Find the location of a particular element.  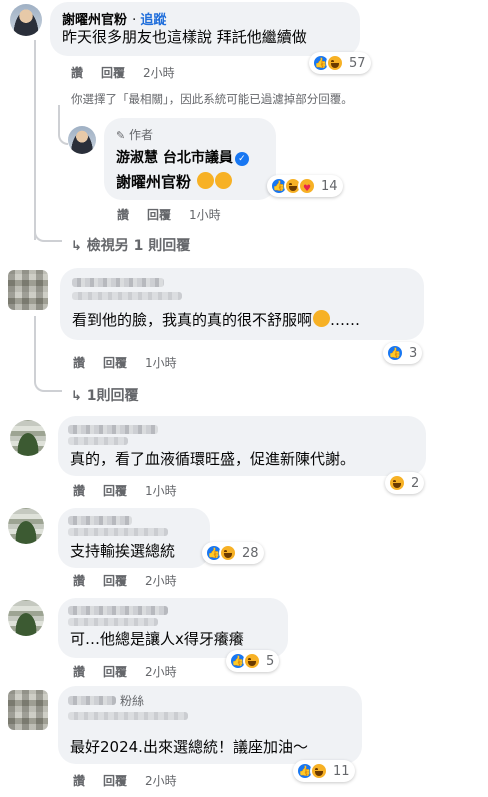

reaction-summary: 👍 57 is located at coordinates (340, 63).